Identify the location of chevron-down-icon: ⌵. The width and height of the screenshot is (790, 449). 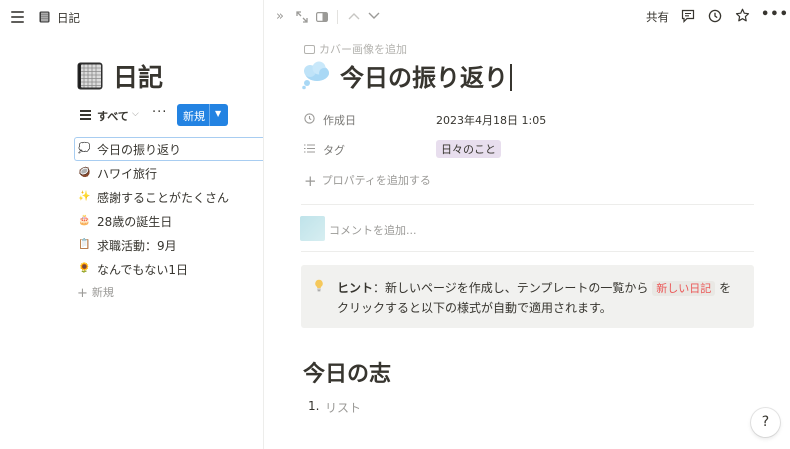
(135, 114).